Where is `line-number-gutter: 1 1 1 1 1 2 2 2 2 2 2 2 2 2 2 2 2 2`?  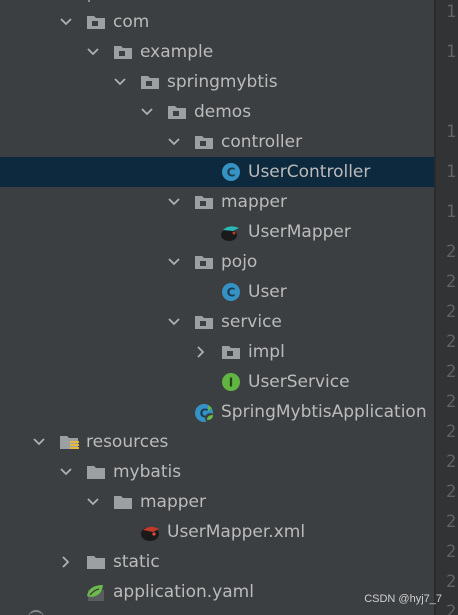 line-number-gutter: 1 1 1 1 1 2 2 2 2 2 2 2 2 2 2 2 2 2 is located at coordinates (447, 307).